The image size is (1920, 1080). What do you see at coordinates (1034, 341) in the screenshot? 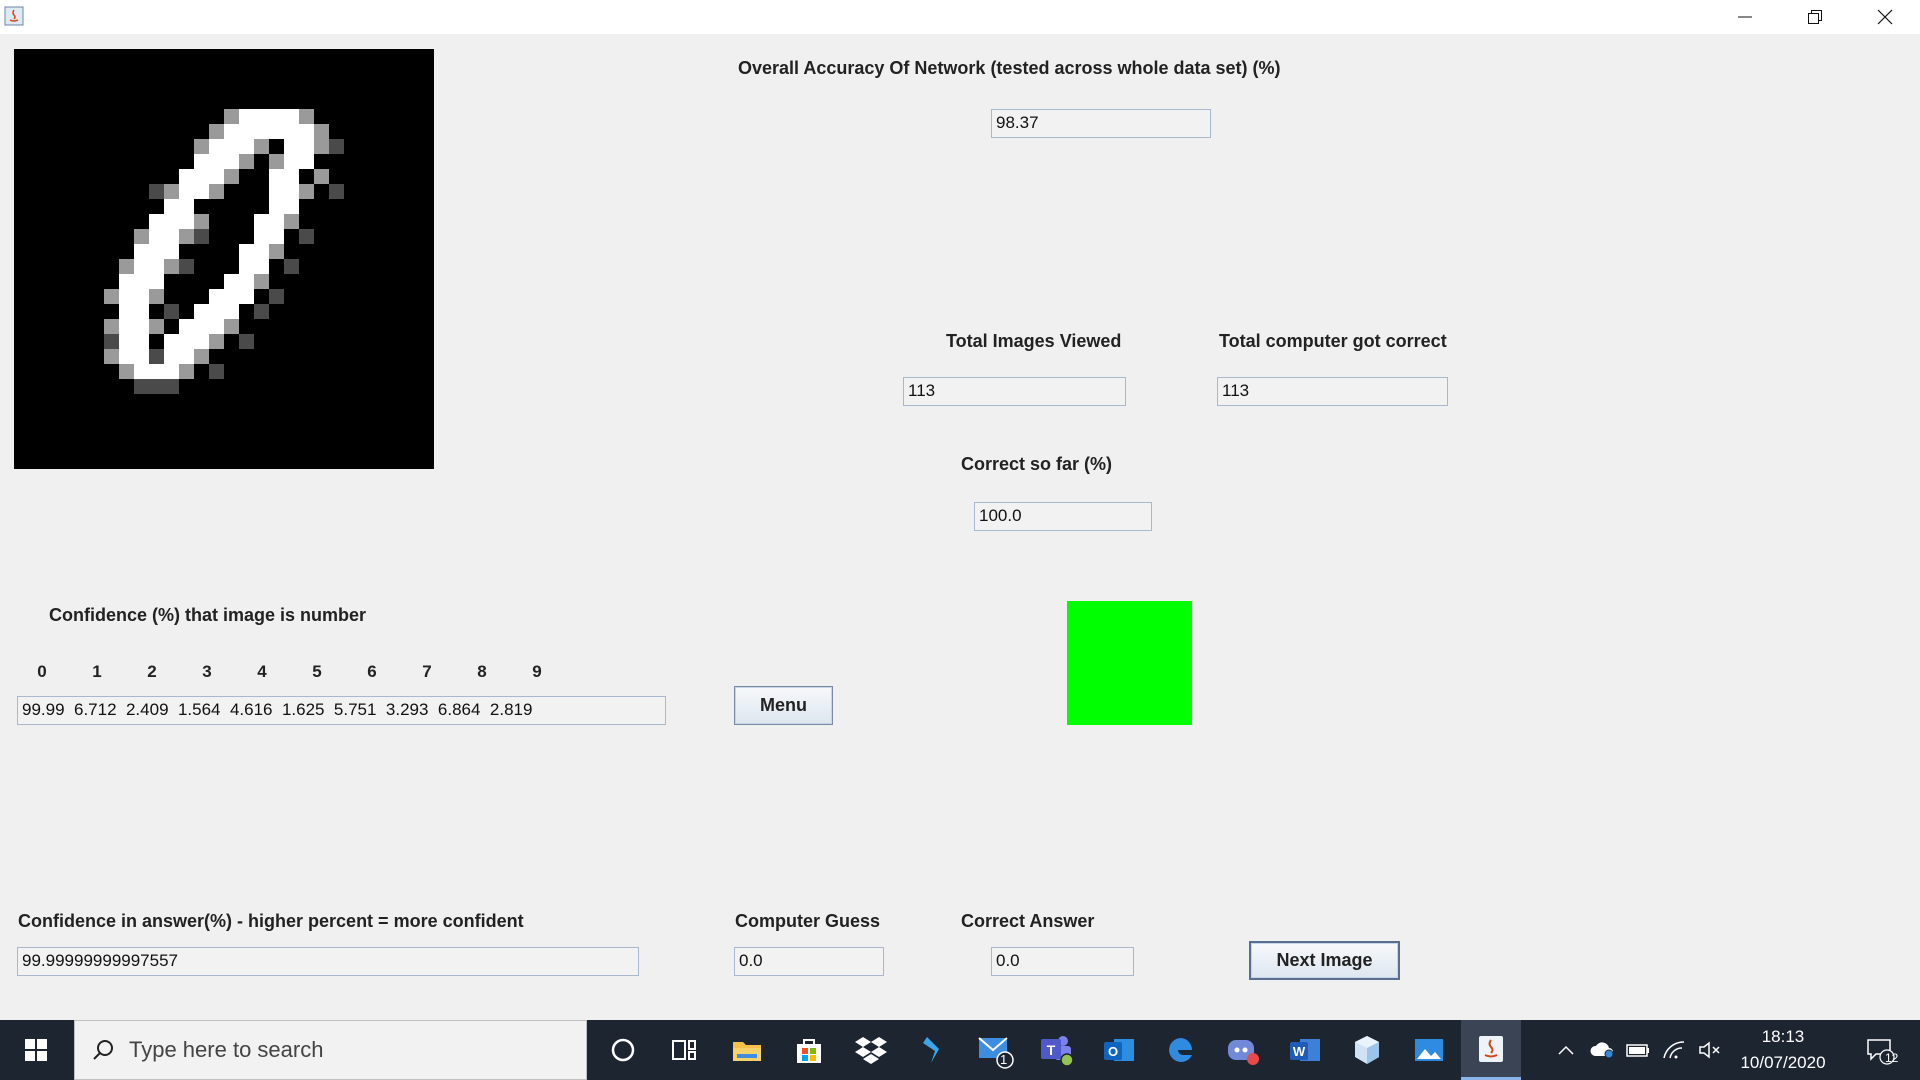
I see `total-viewed-label: Total Images Viewed` at bounding box center [1034, 341].